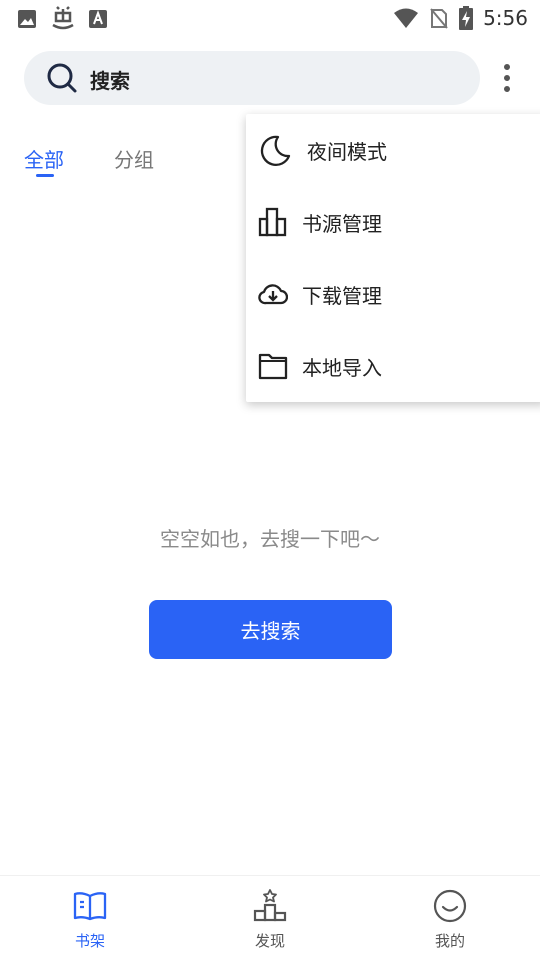 The image size is (540, 961). I want to click on menu-item-local-import: 本地导入, so click(393, 366).